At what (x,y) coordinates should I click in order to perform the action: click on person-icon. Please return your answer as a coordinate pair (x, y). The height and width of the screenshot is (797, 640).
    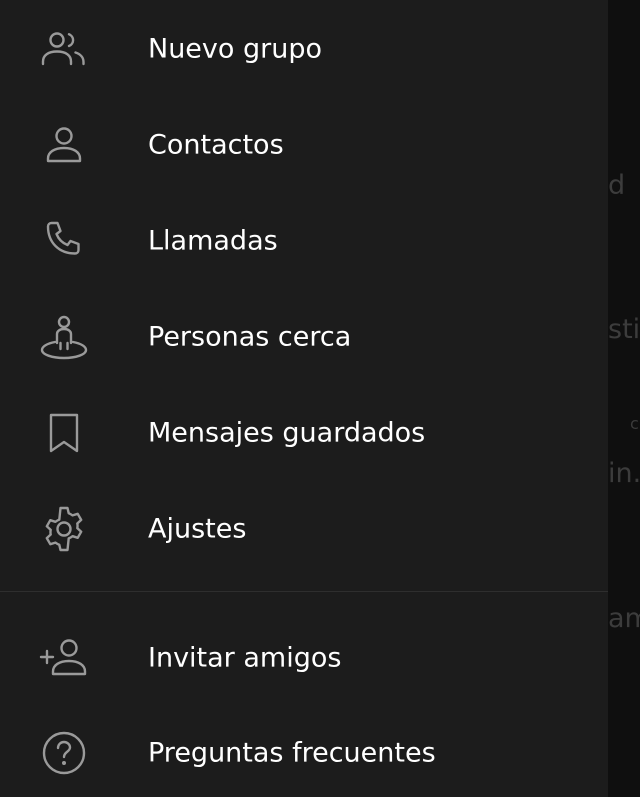
    Looking at the image, I should click on (64, 145).